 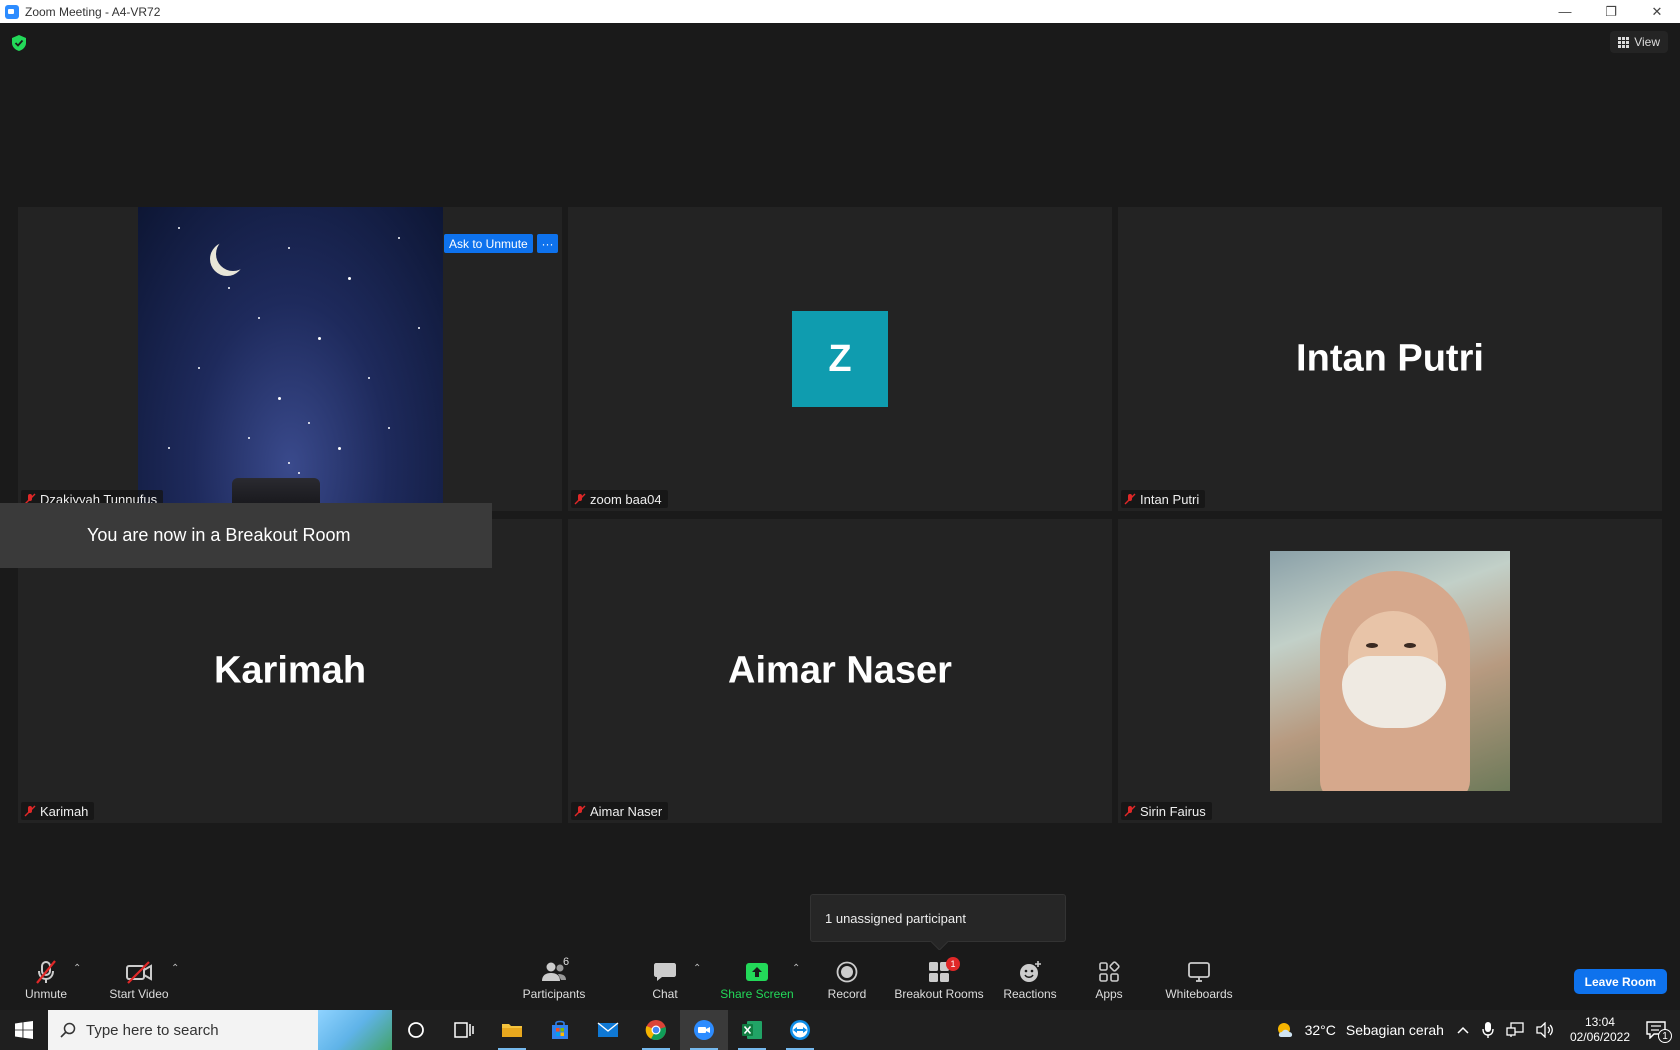 I want to click on video-tile-sirin-fairus: Sirin Fairus, so click(x=1390, y=671).